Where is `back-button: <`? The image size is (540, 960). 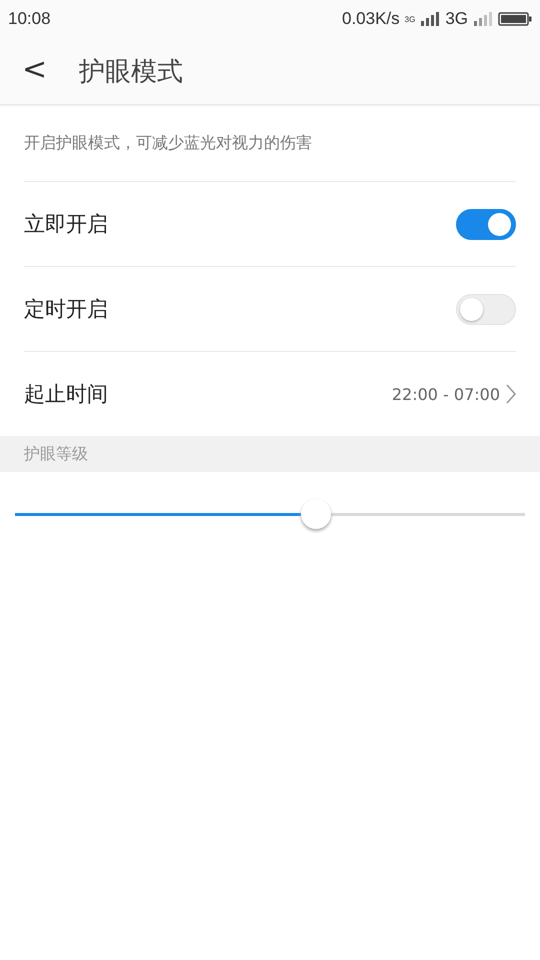 back-button: < is located at coordinates (33, 71).